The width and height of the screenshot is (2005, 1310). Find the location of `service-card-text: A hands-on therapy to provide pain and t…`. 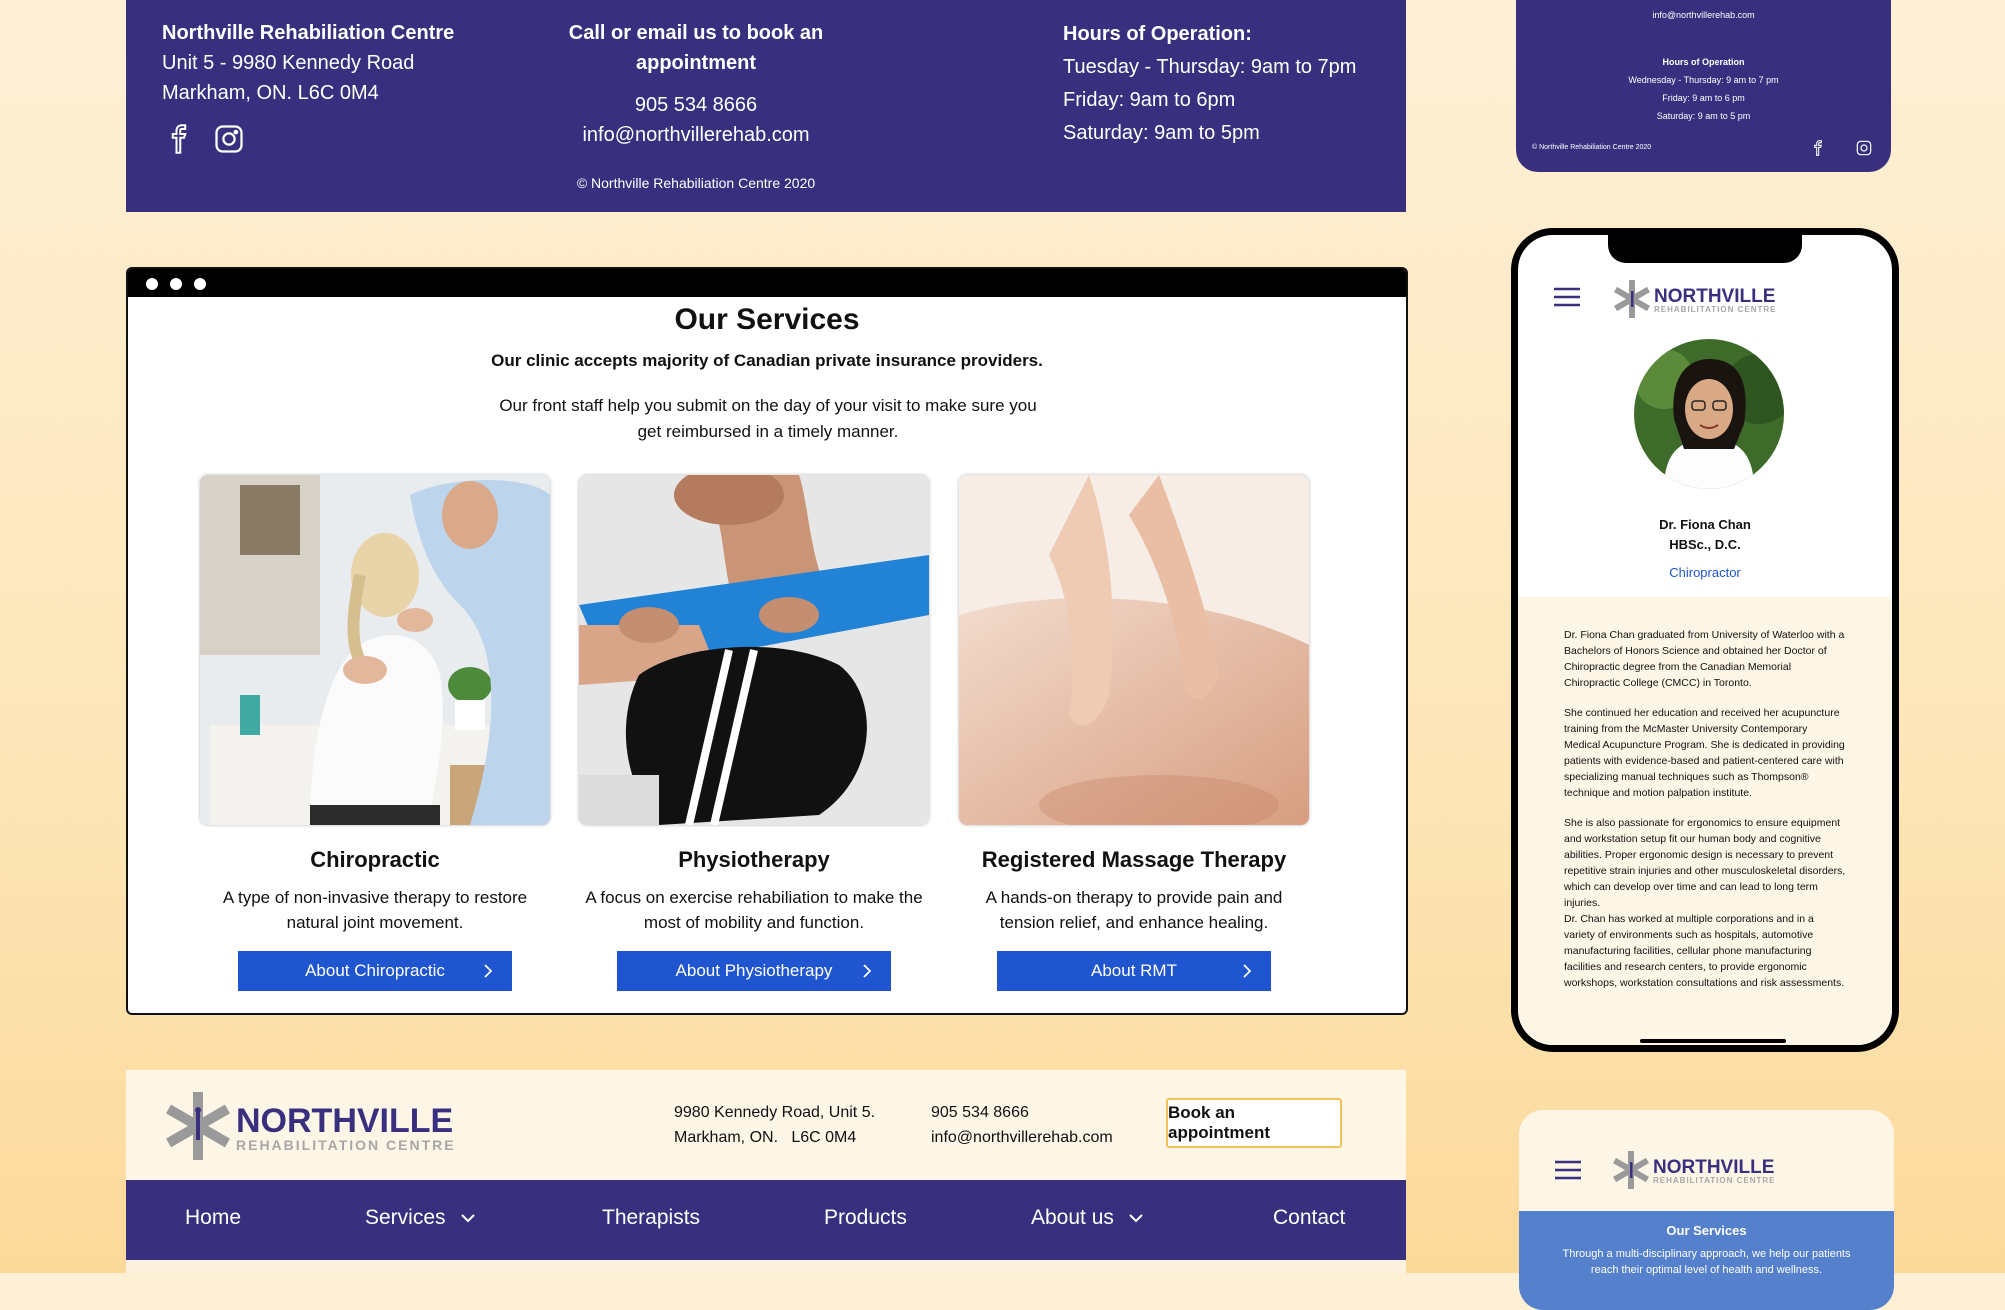

service-card-text: A hands-on therapy to provide pain and t… is located at coordinates (1134, 910).